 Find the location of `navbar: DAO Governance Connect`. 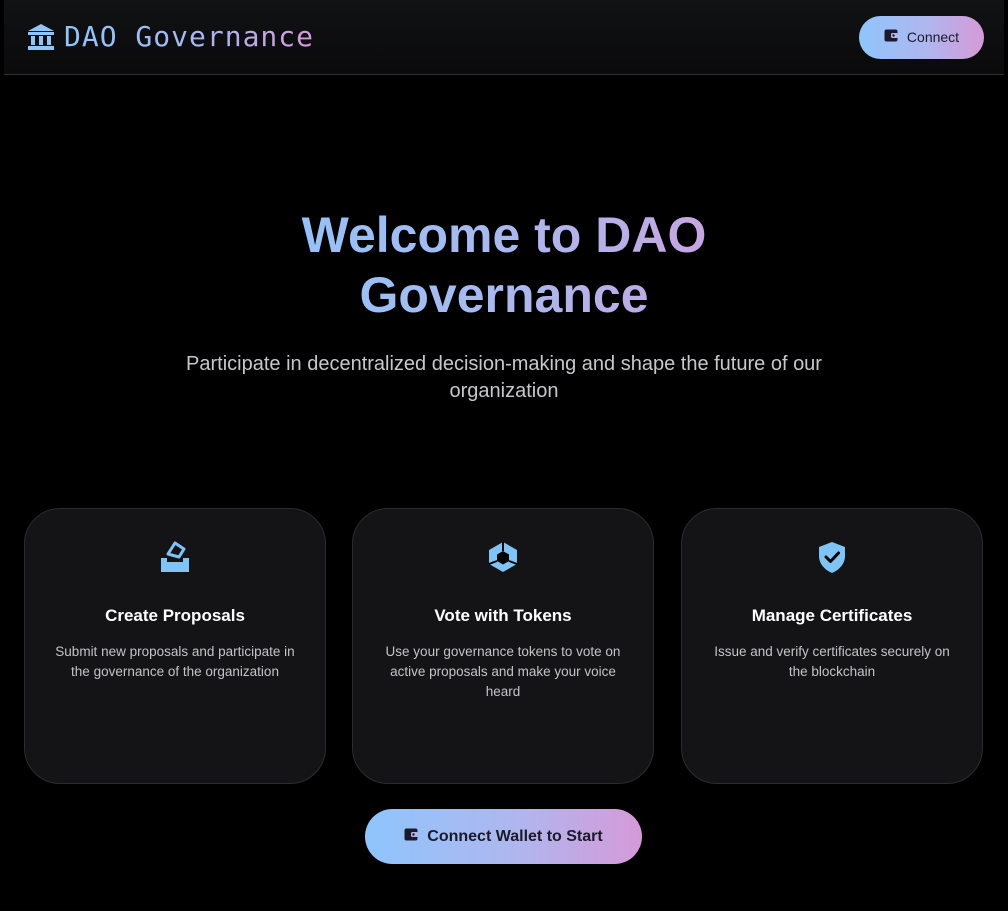

navbar: DAO Governance Connect is located at coordinates (504, 37).